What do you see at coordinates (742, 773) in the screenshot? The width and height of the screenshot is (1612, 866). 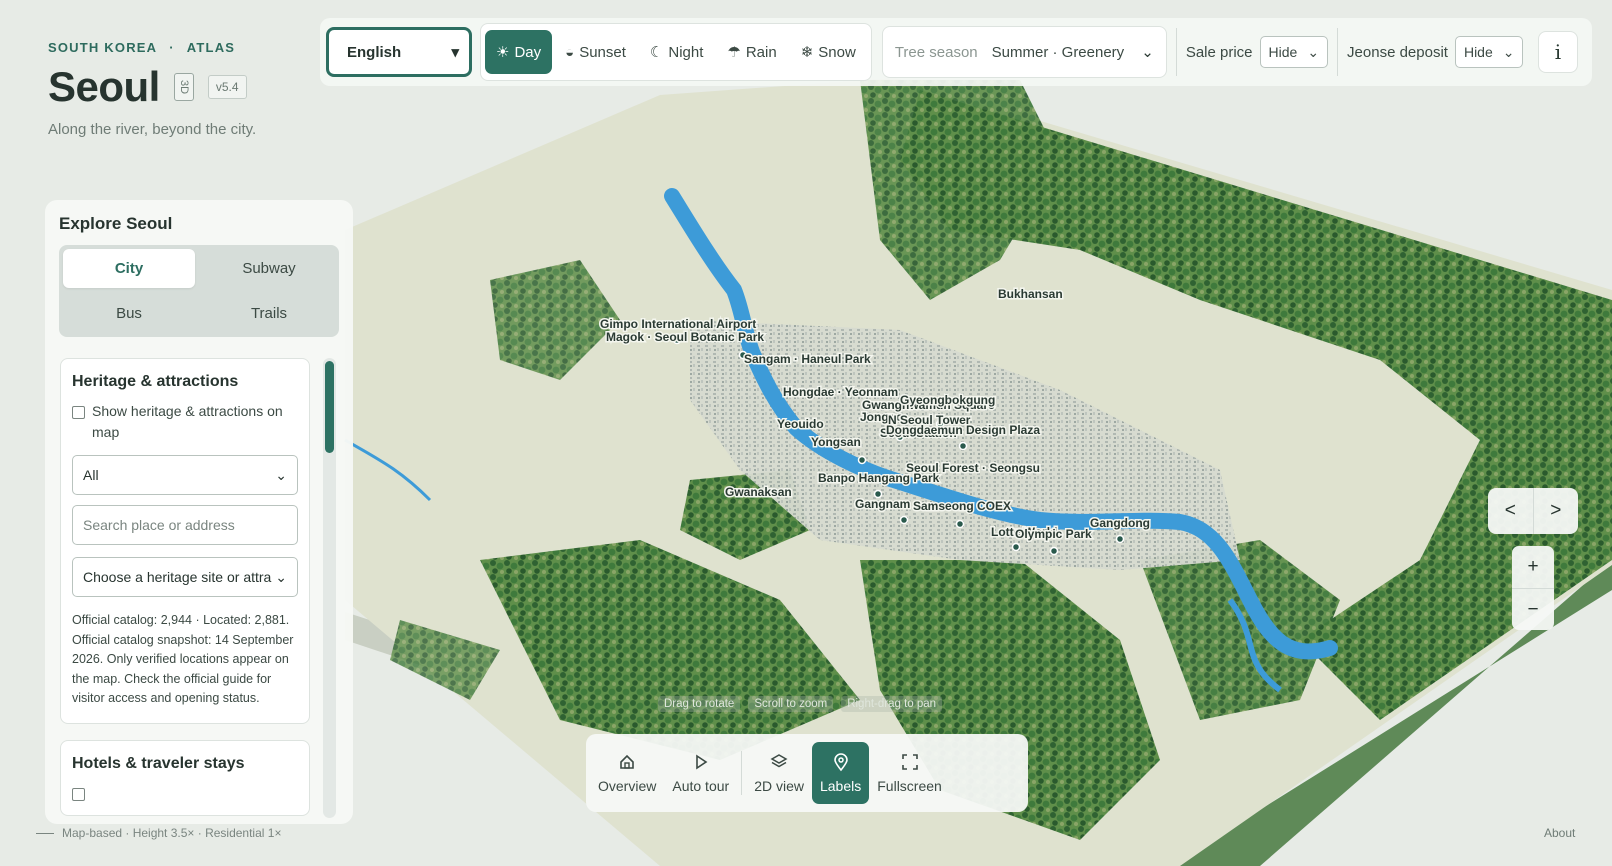 I see `toolbar-divider` at bounding box center [742, 773].